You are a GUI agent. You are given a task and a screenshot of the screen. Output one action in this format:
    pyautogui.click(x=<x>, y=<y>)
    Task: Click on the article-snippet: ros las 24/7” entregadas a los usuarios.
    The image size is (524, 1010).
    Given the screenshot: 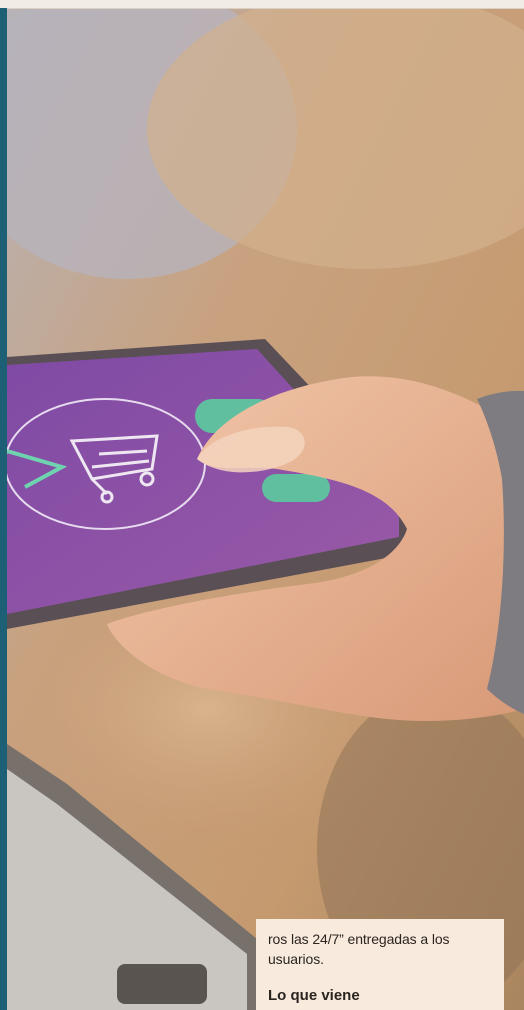 What is the action you would take?
    pyautogui.click(x=359, y=949)
    